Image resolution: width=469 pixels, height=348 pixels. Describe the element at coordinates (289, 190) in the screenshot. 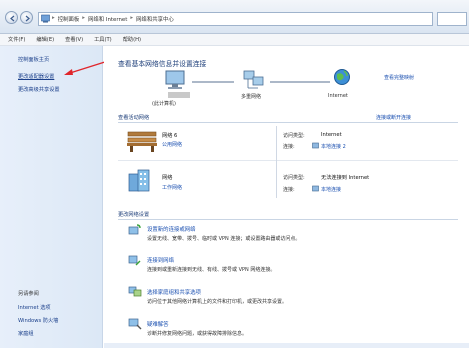

I see `network-conn-label: 连接:` at that location.